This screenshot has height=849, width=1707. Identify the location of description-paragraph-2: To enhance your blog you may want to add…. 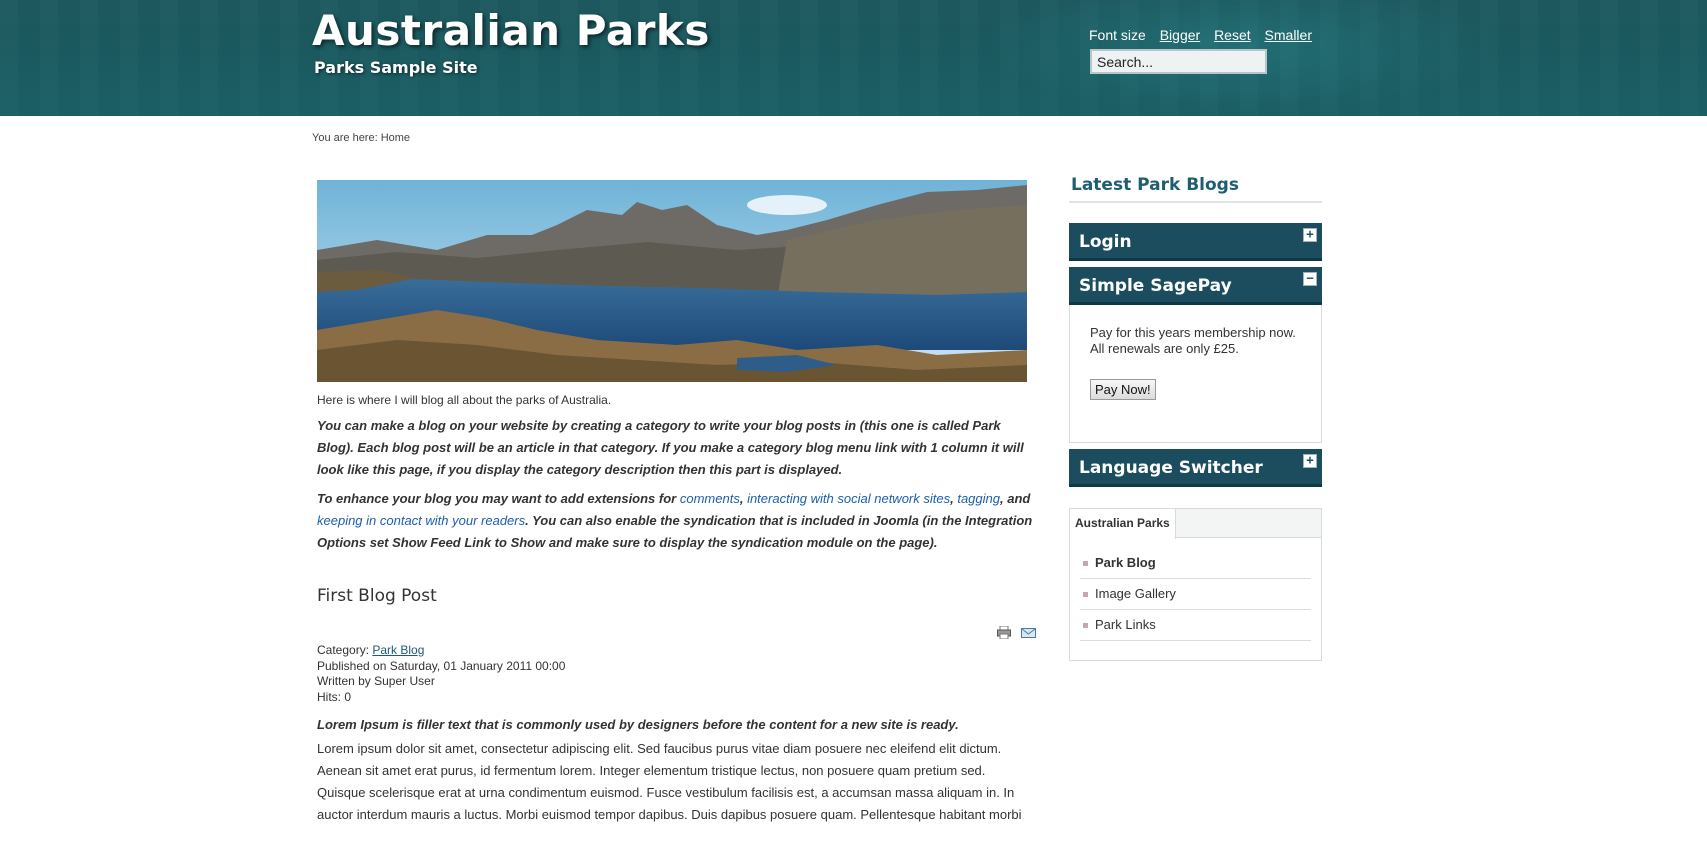
(677, 521).